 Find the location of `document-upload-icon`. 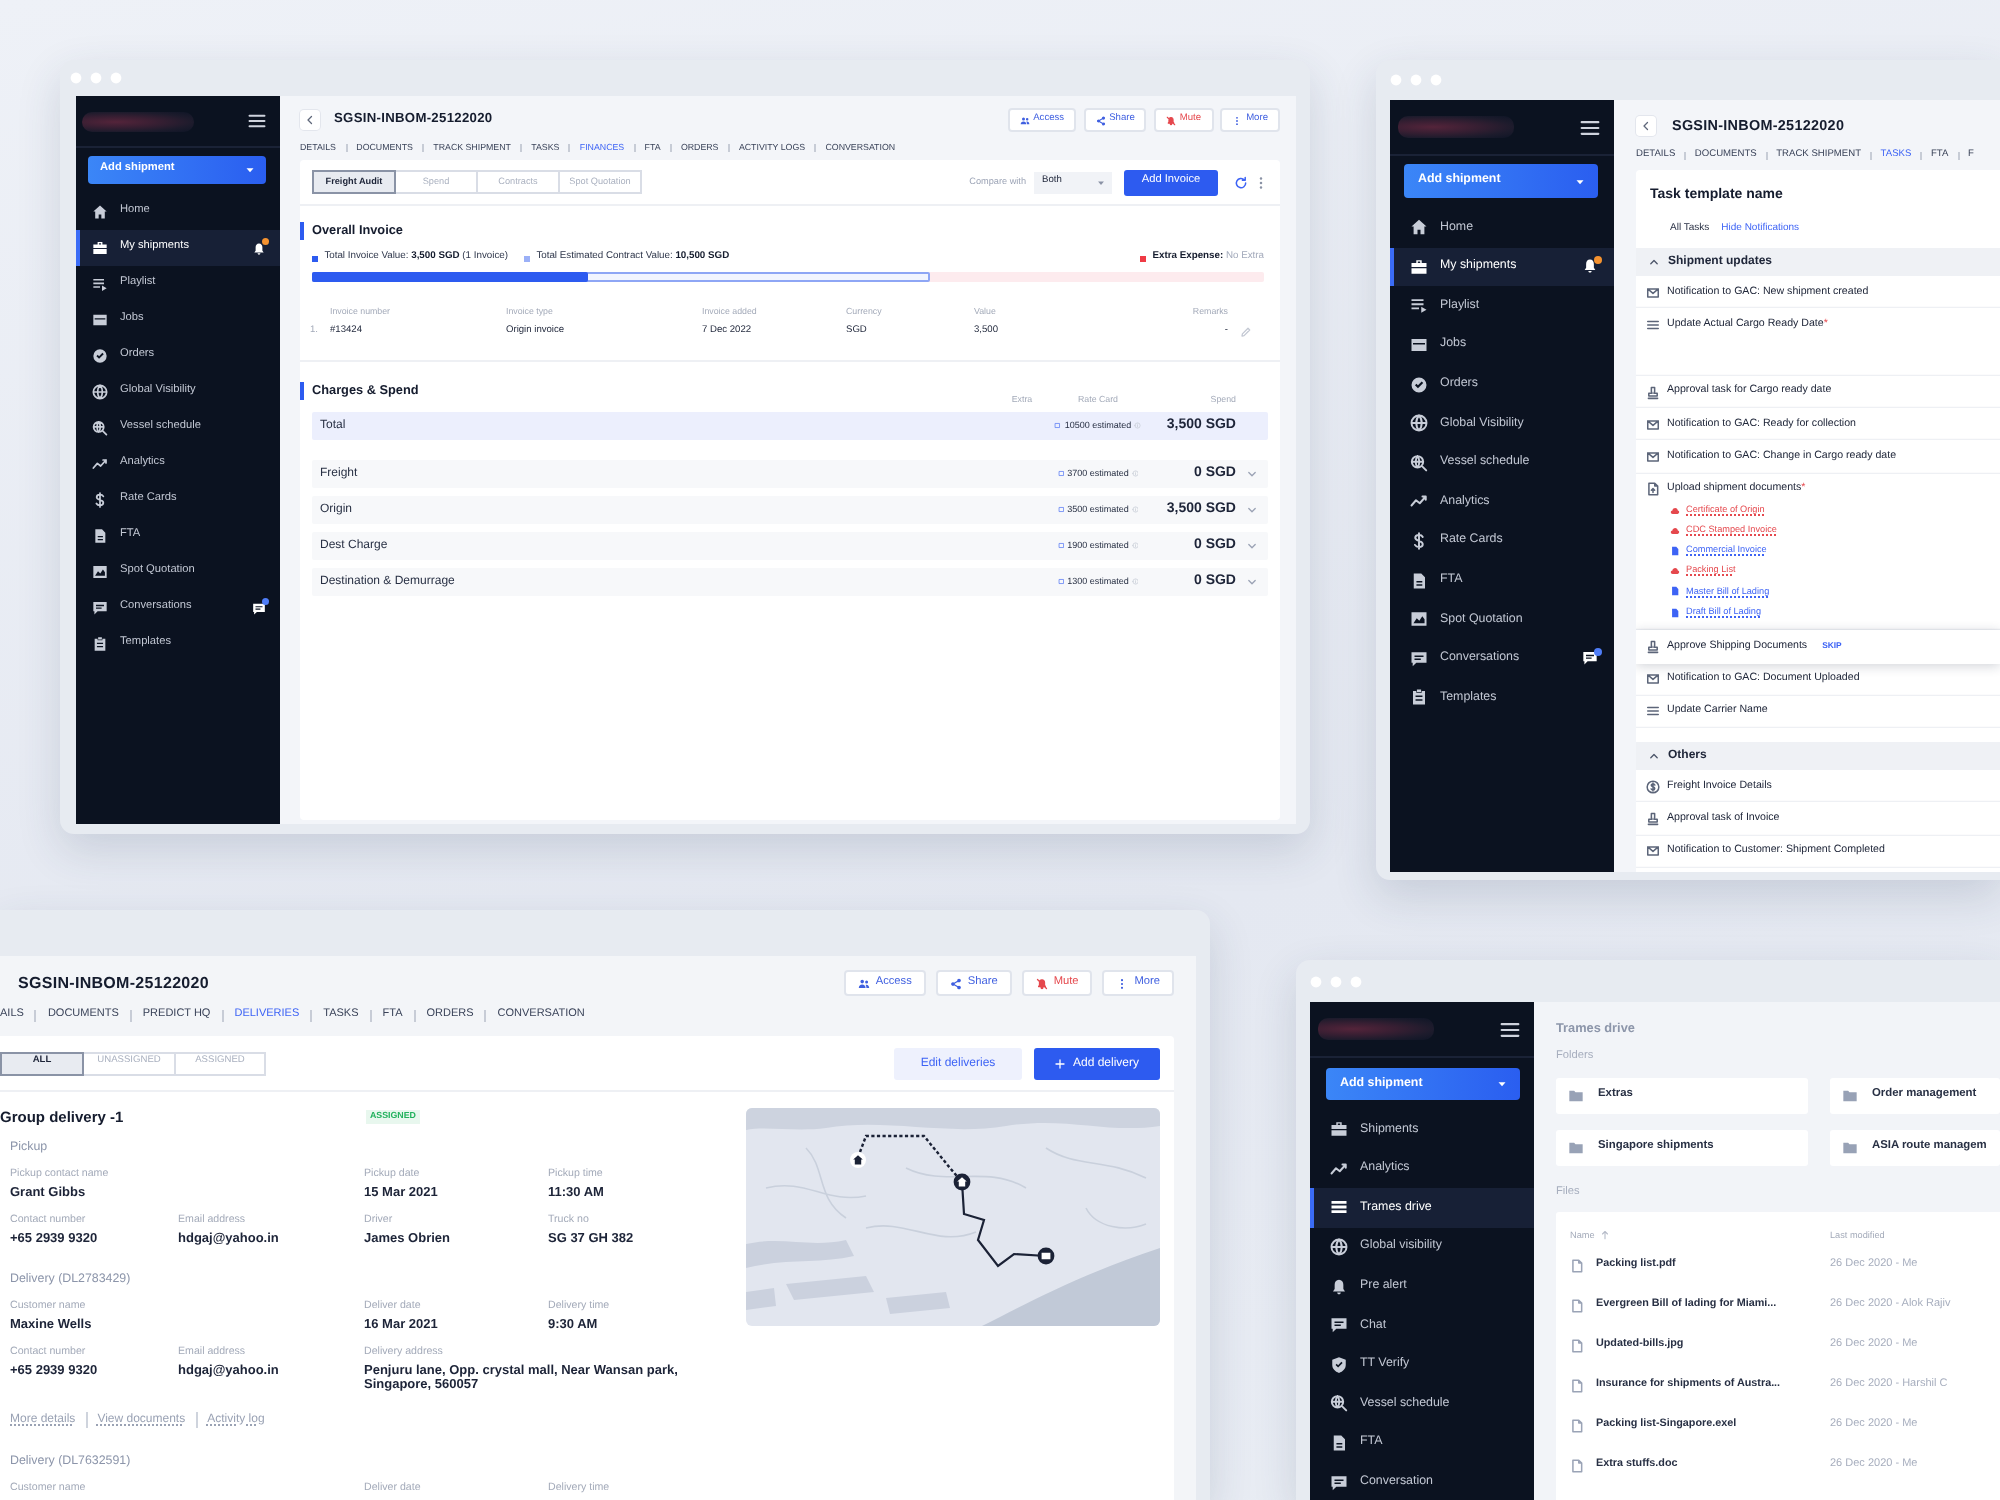

document-upload-icon is located at coordinates (1653, 489).